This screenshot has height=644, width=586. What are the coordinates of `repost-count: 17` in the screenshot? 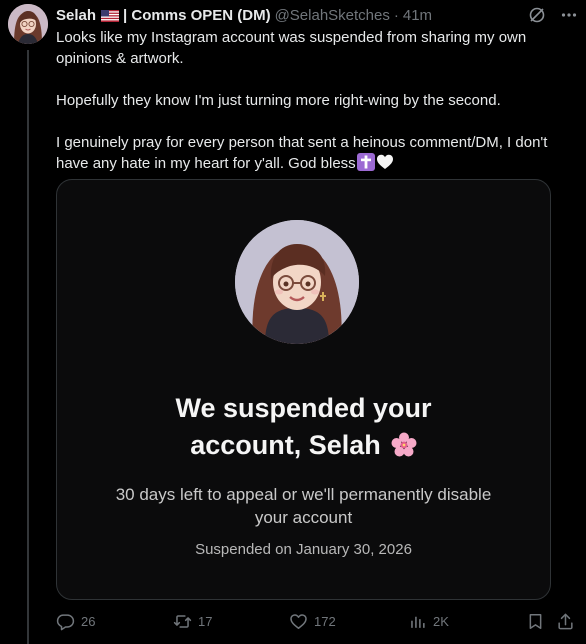 It's located at (205, 621).